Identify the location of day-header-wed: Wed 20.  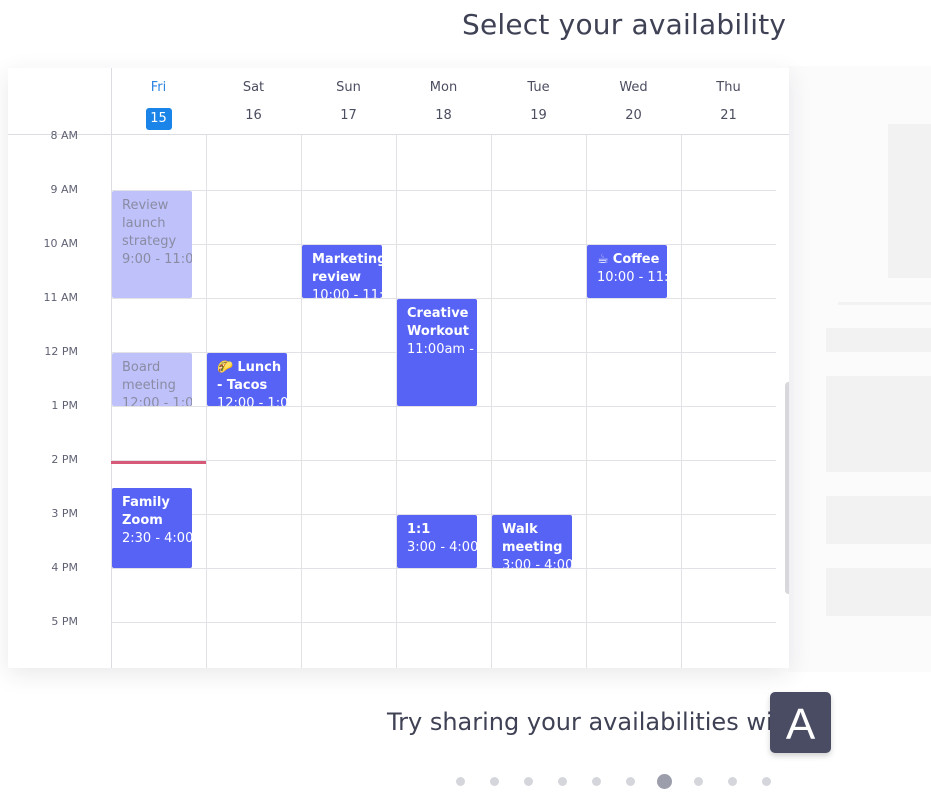
(633, 102).